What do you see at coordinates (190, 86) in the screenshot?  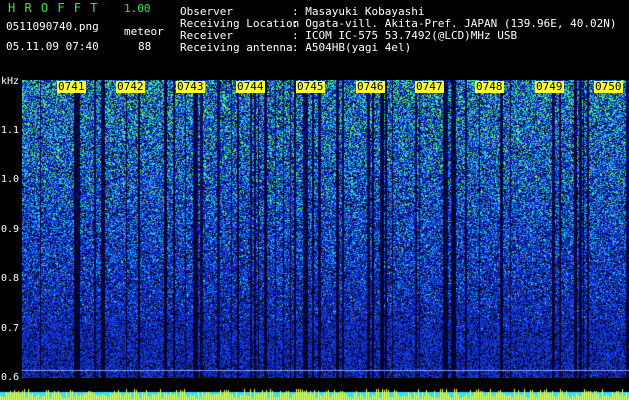 I see `x-tick-0743: 0743` at bounding box center [190, 86].